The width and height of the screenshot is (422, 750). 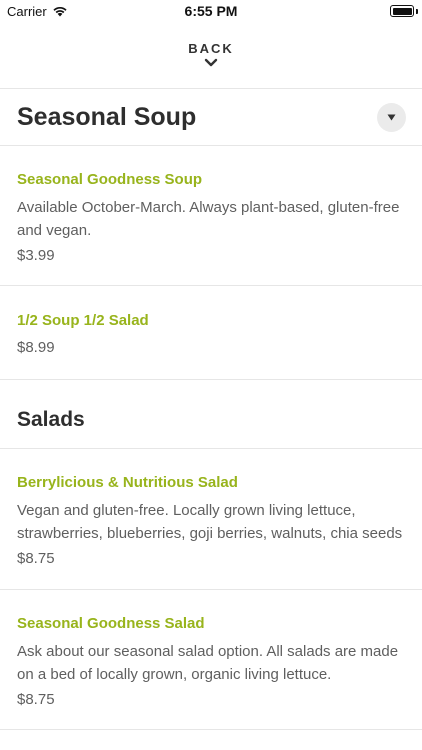 What do you see at coordinates (36, 347) in the screenshot?
I see `menu-item-price: $8.99` at bounding box center [36, 347].